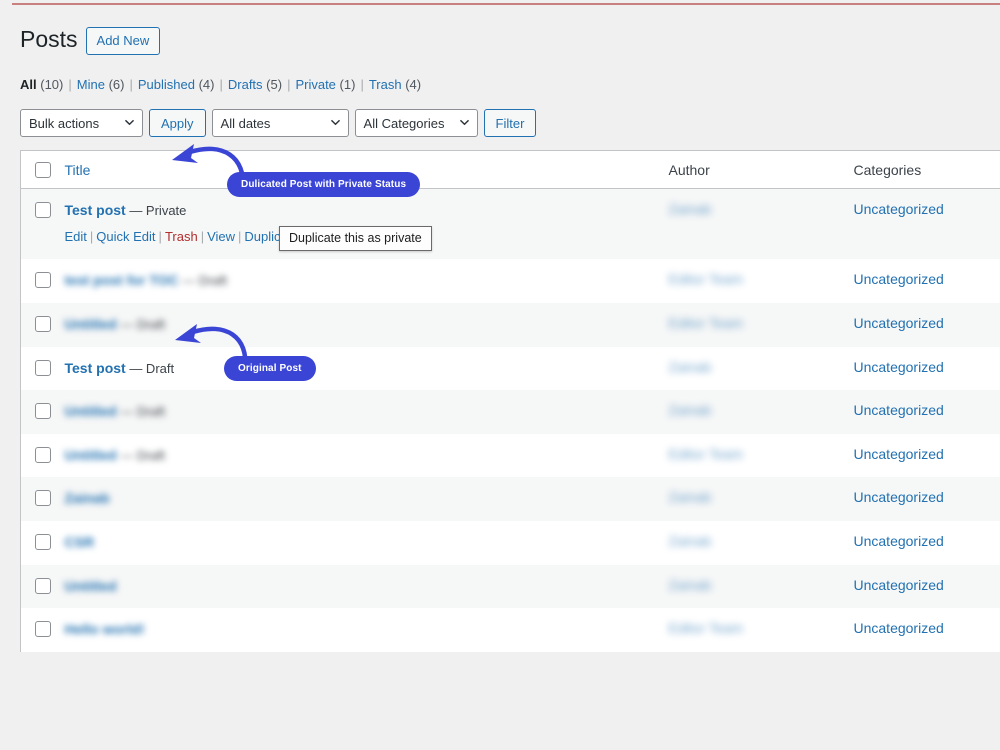 The image size is (1000, 750). Describe the element at coordinates (245, 84) in the screenshot. I see `status-filter-link-drafts: Drafts` at that location.